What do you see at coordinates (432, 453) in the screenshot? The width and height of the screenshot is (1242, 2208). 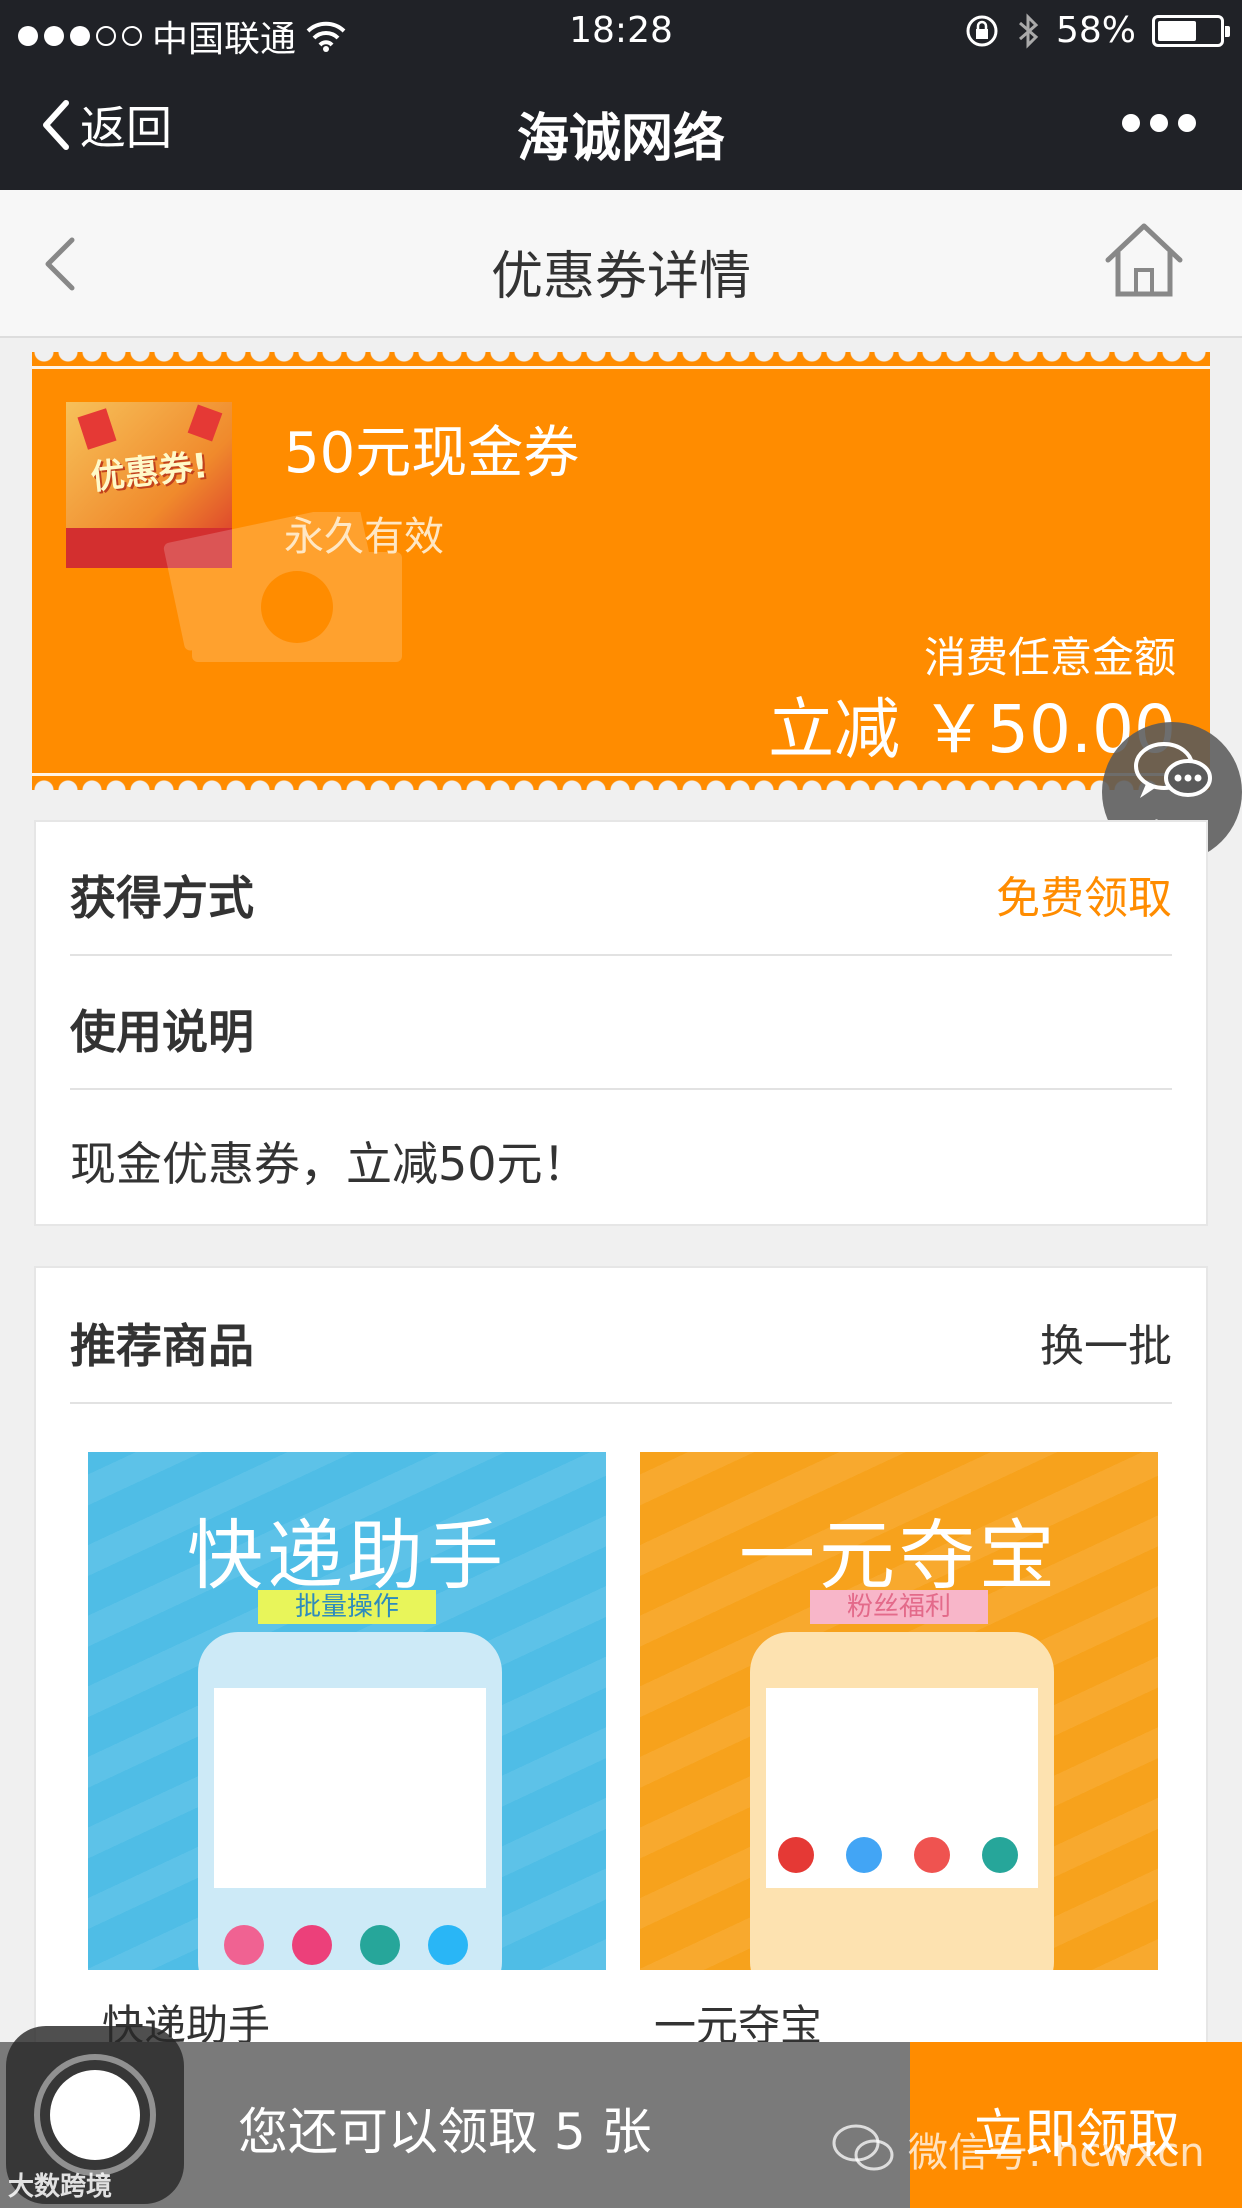 I see `coupon-name: 50元现金券` at bounding box center [432, 453].